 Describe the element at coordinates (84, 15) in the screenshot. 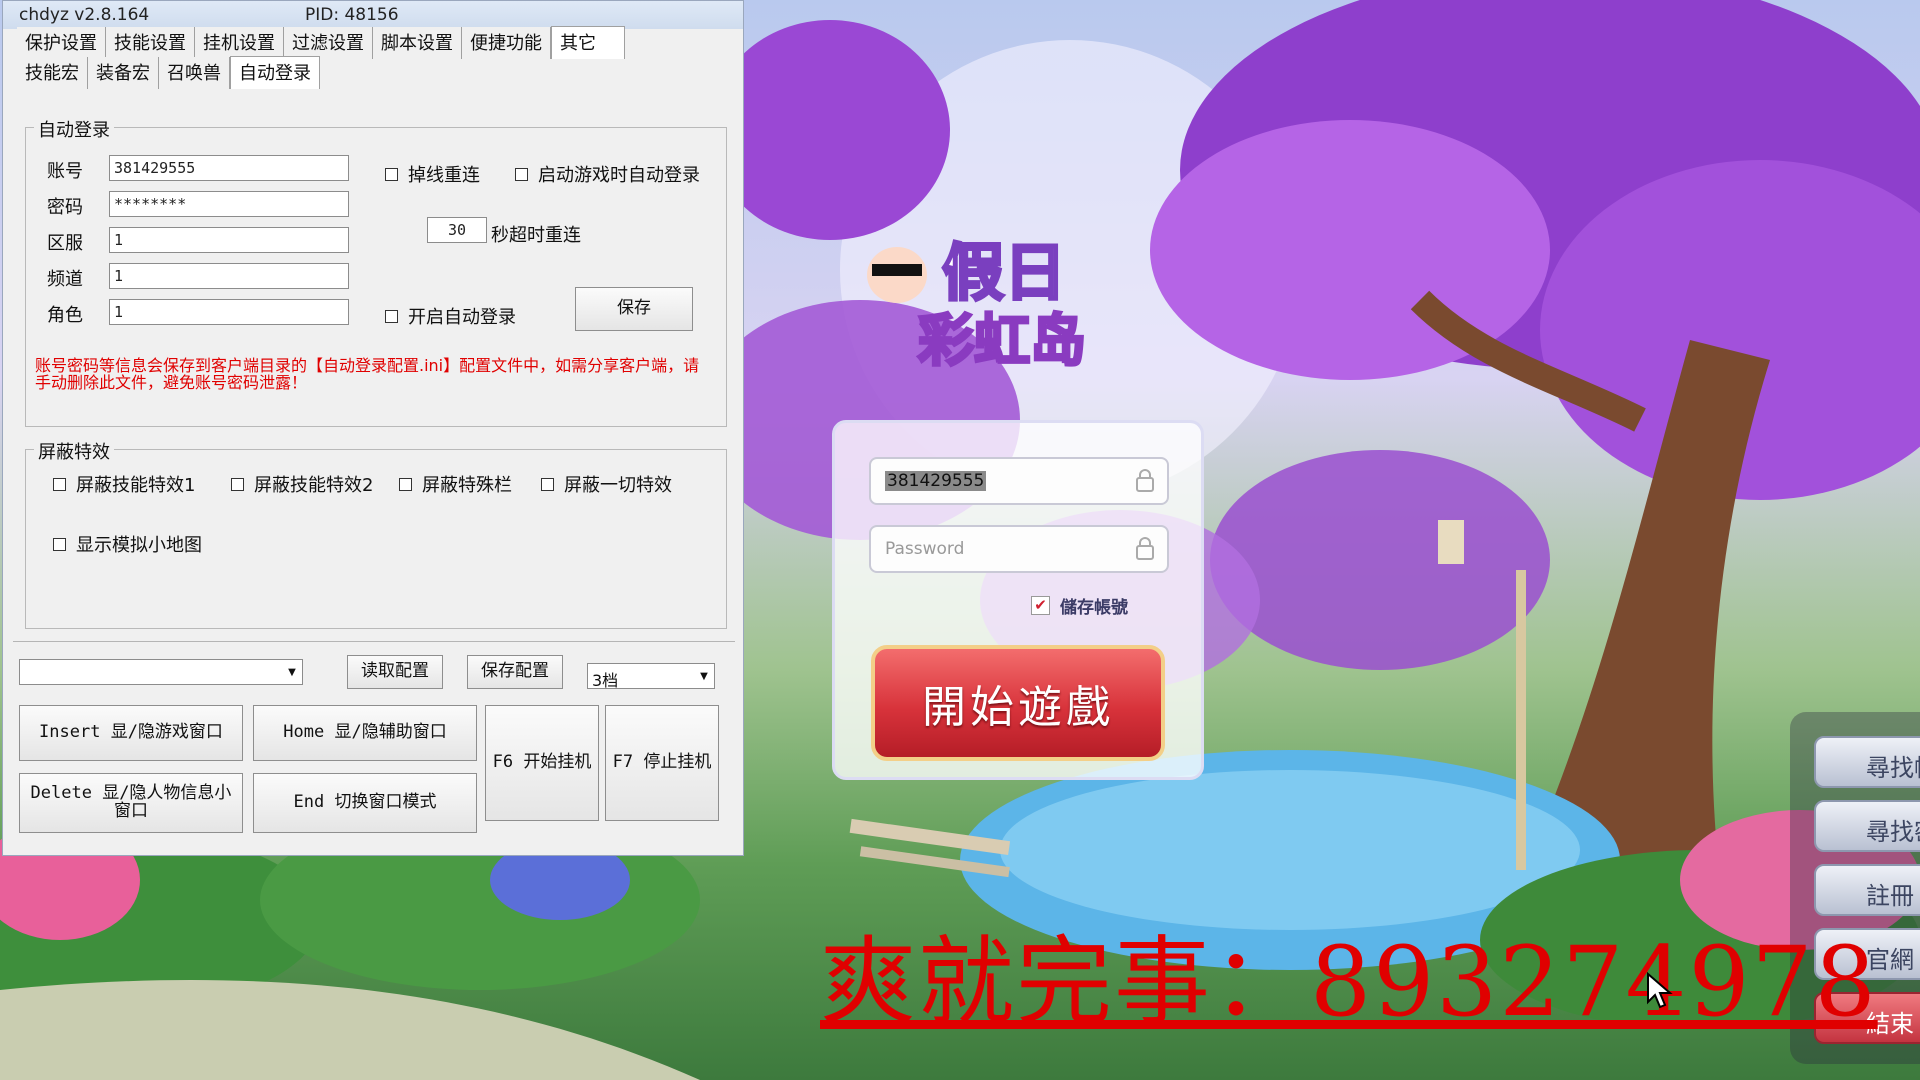

I see `app-title: chdyz v2.8.164` at that location.